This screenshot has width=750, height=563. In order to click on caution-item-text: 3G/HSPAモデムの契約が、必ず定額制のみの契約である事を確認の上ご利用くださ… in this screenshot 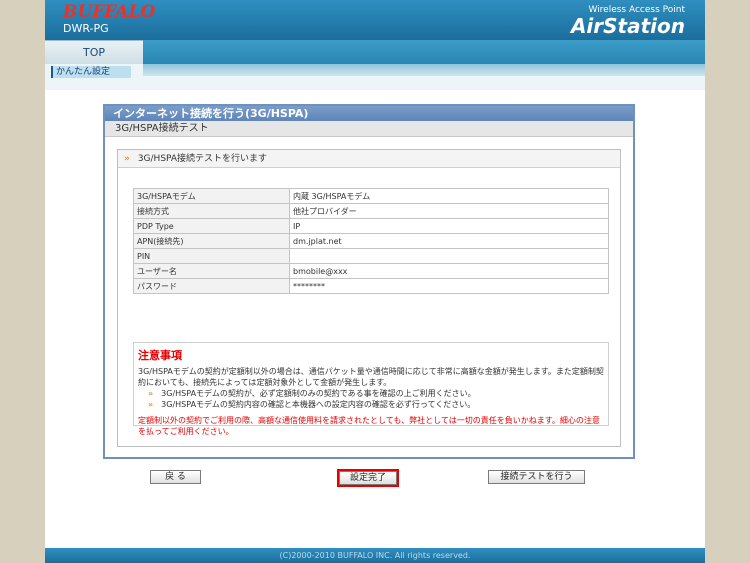, I will do `click(318, 393)`.